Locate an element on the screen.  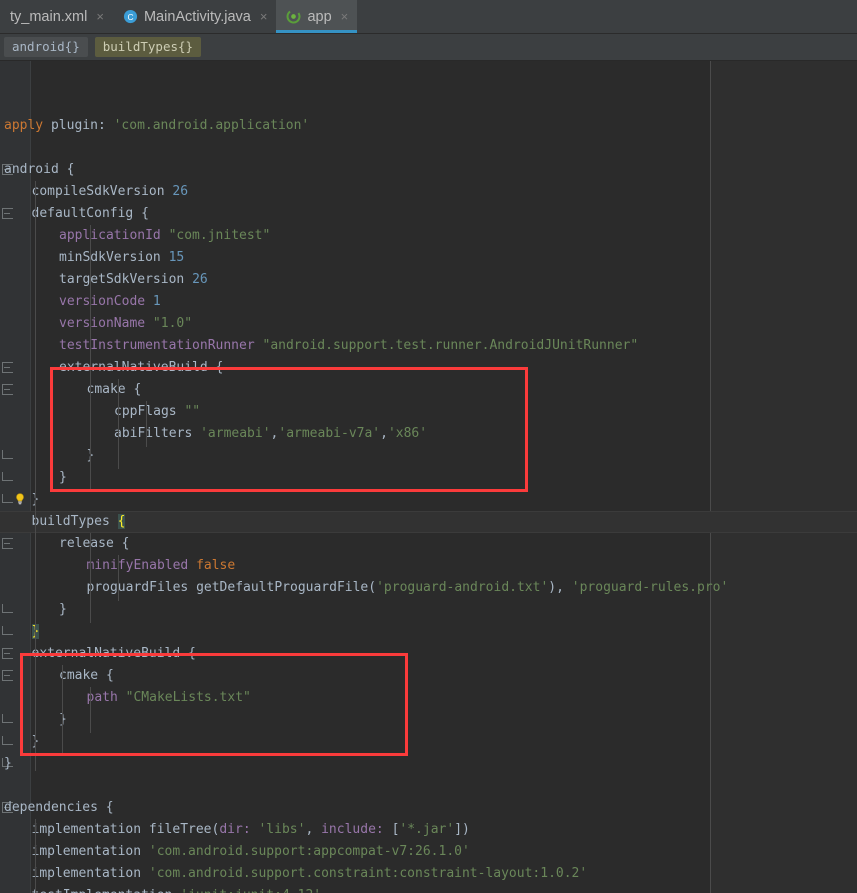
code-line: release { is located at coordinates (64, 544).